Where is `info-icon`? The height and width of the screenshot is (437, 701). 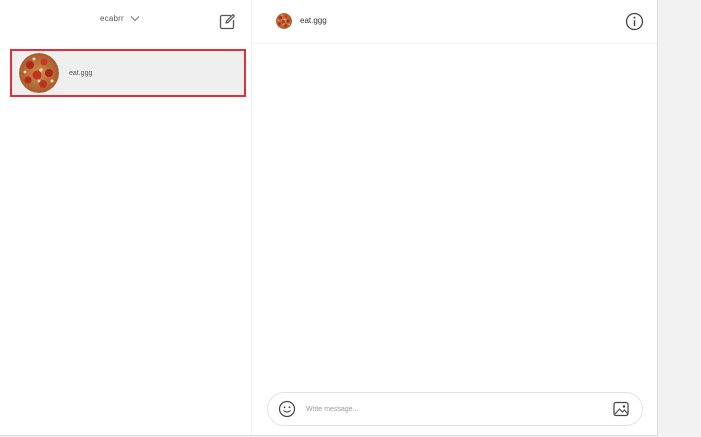 info-icon is located at coordinates (634, 21).